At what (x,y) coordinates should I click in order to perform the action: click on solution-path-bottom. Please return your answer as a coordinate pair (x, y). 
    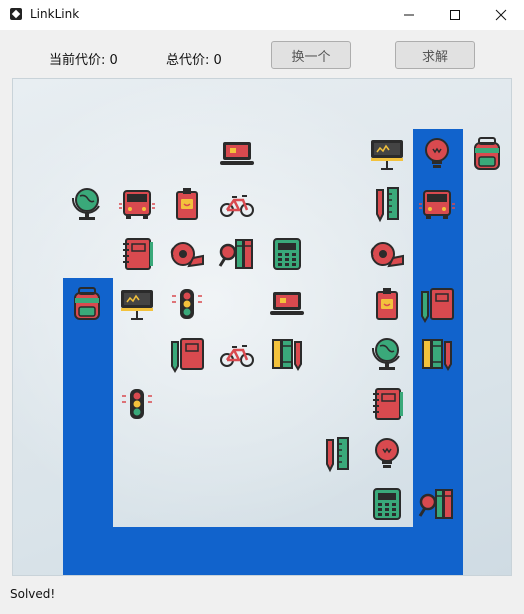
    Looking at the image, I should click on (263, 551).